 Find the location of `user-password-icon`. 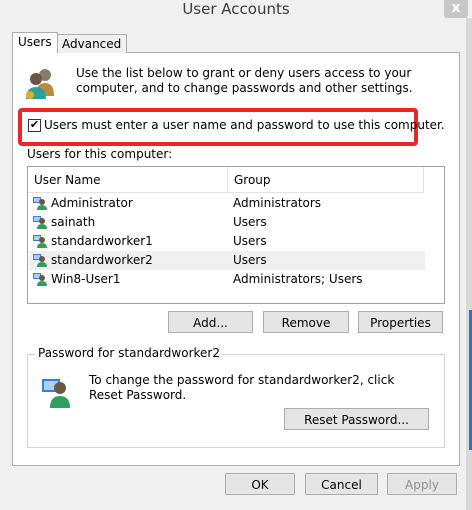

user-password-icon is located at coordinates (56, 393).